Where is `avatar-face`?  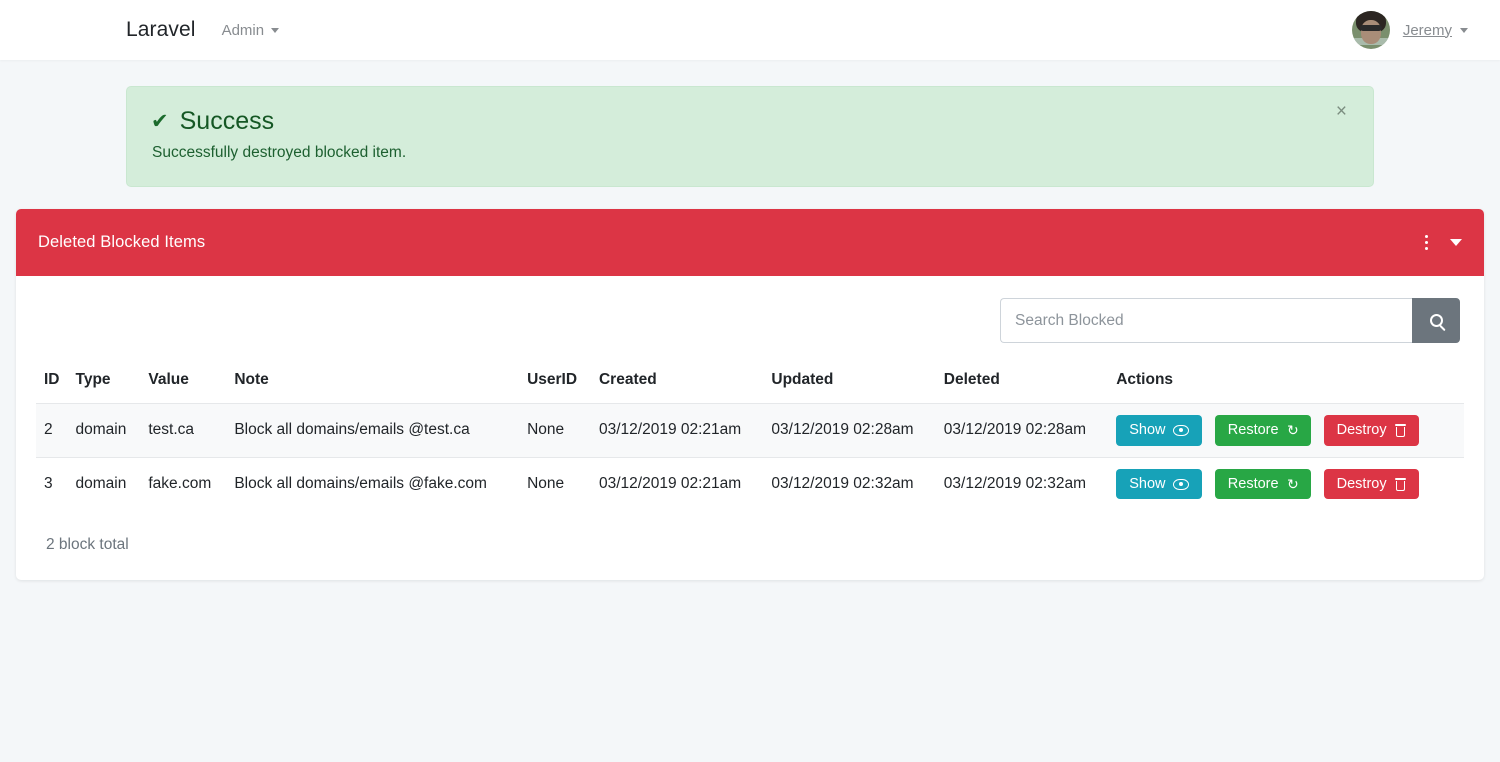
avatar-face is located at coordinates (1370, 32).